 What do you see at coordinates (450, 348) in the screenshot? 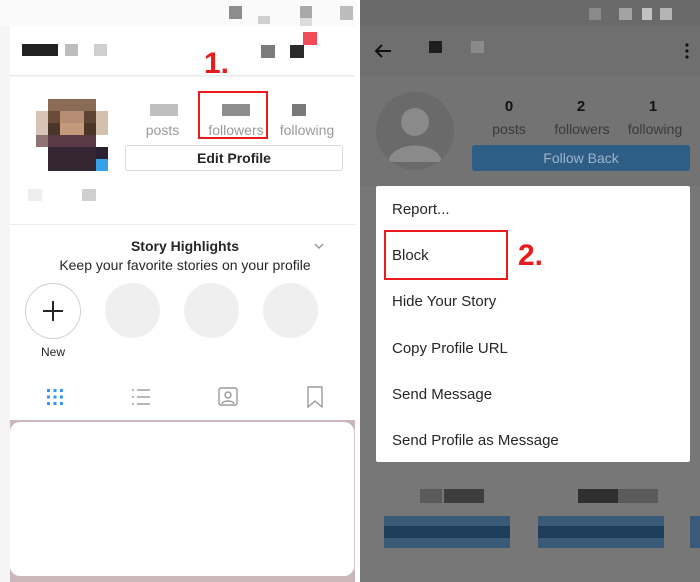
I see `menu-item-copy-url: Copy Profile URL` at bounding box center [450, 348].